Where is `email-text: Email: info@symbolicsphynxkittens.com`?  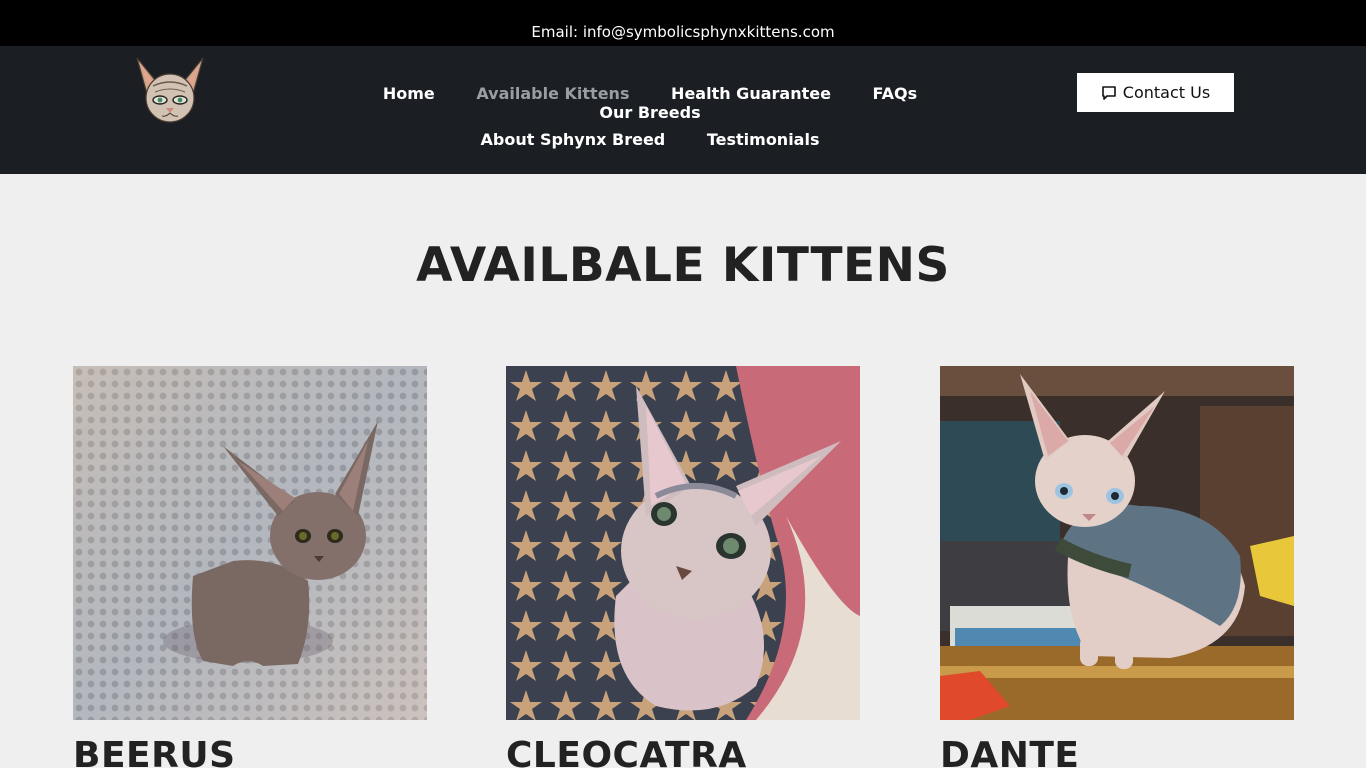 email-text: Email: info@symbolicsphynxkittens.com is located at coordinates (682, 32).